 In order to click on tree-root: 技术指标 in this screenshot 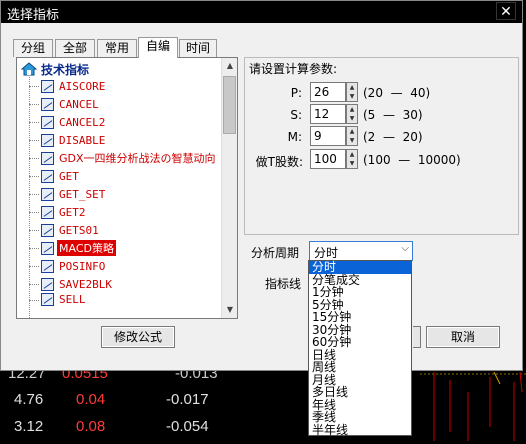, I will do `click(55, 69)`.